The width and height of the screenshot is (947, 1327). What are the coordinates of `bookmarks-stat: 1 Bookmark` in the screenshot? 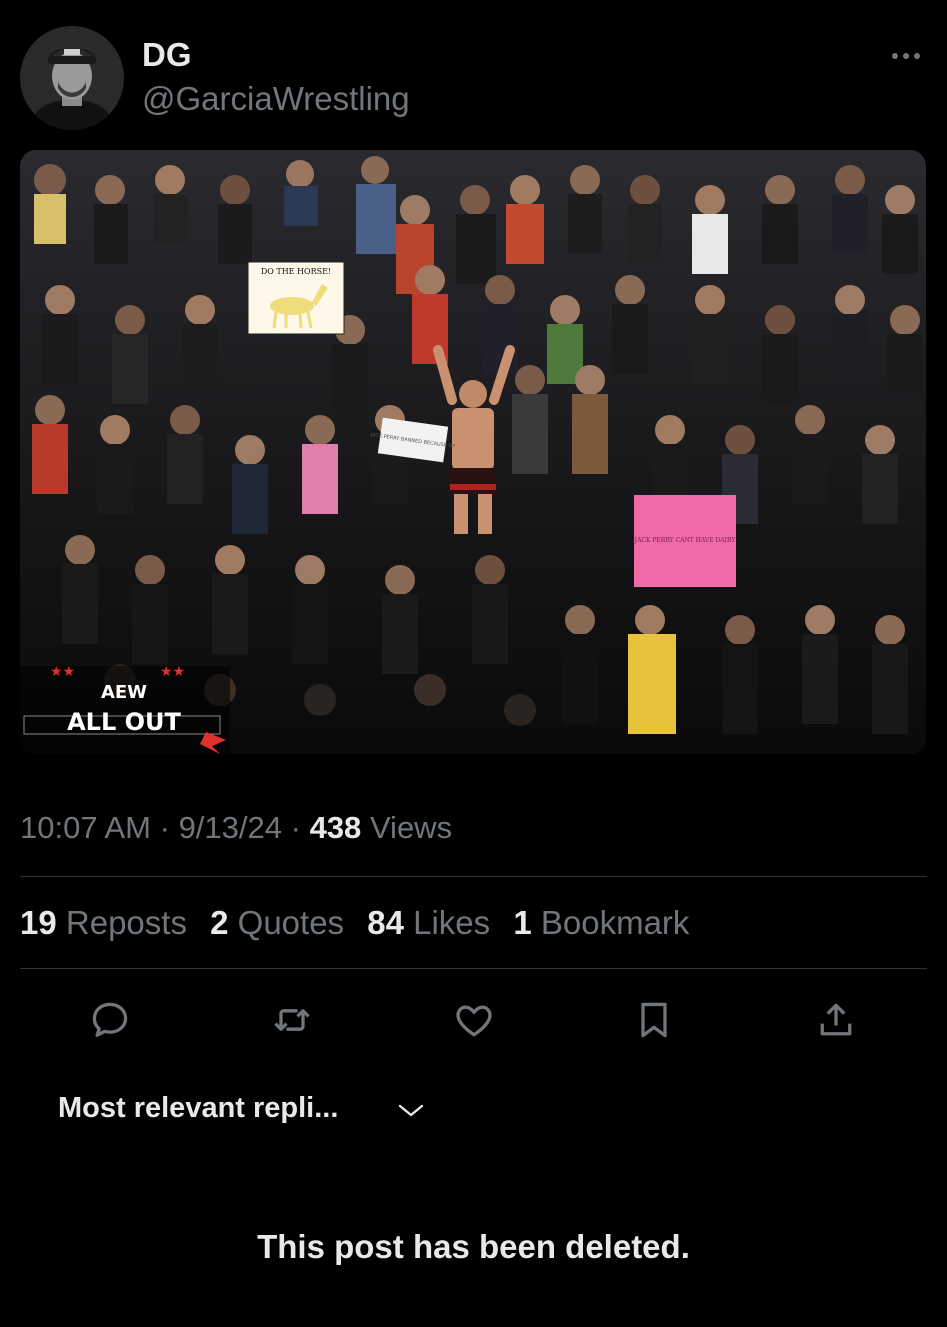 It's located at (601, 922).